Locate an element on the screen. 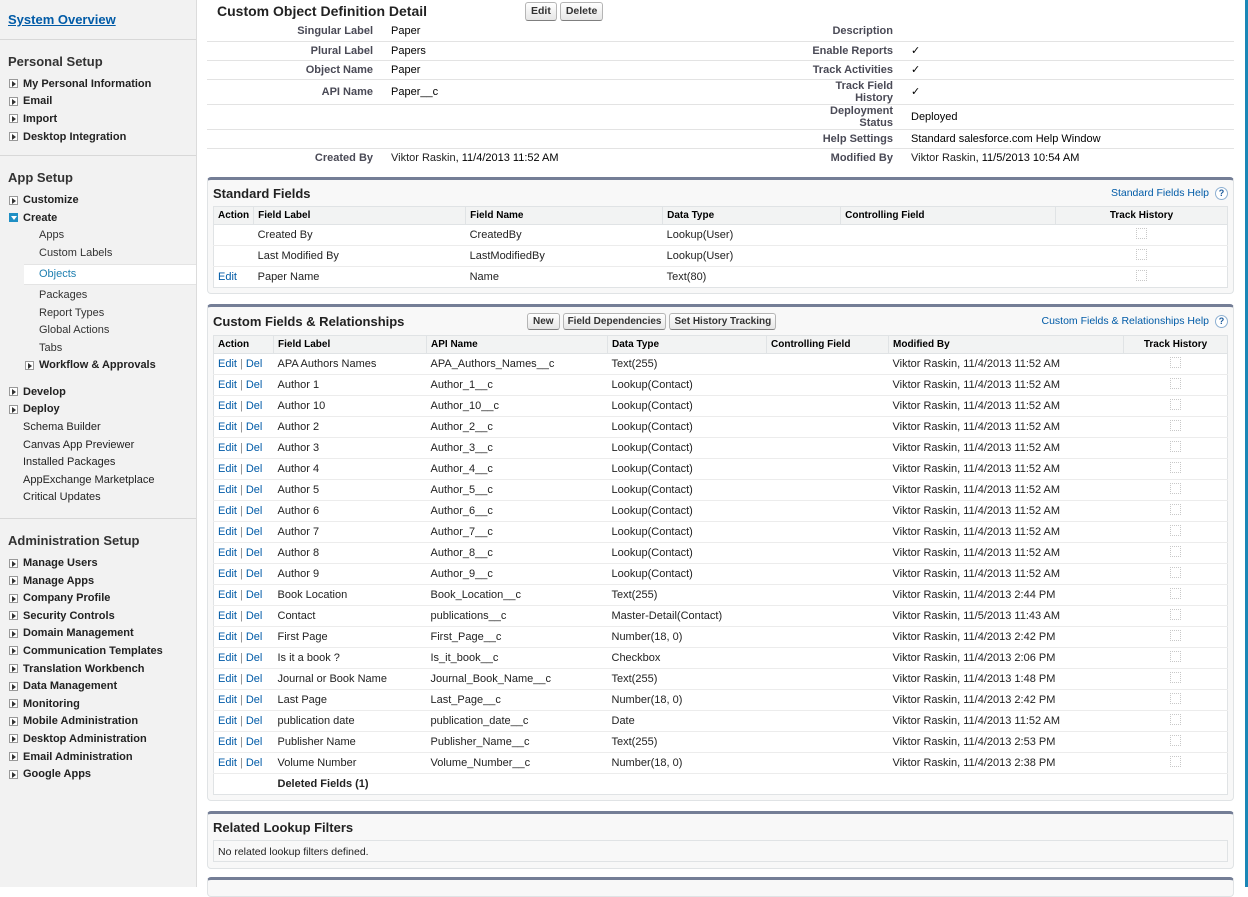 This screenshot has width=1248, height=897. sidebar-item-mobile-administration: Mobile Administration is located at coordinates (98, 722).